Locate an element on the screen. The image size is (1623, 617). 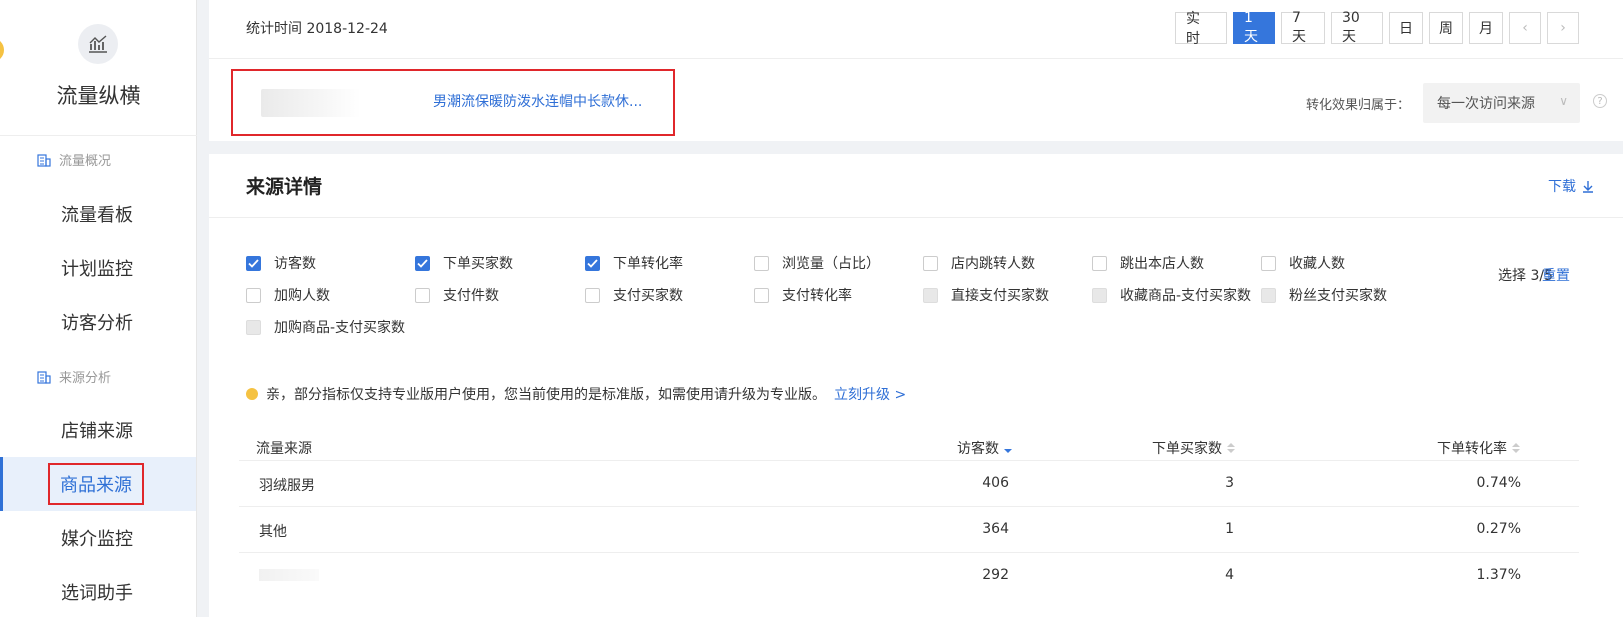
period-7day-button: 7天 is located at coordinates (1303, 27).